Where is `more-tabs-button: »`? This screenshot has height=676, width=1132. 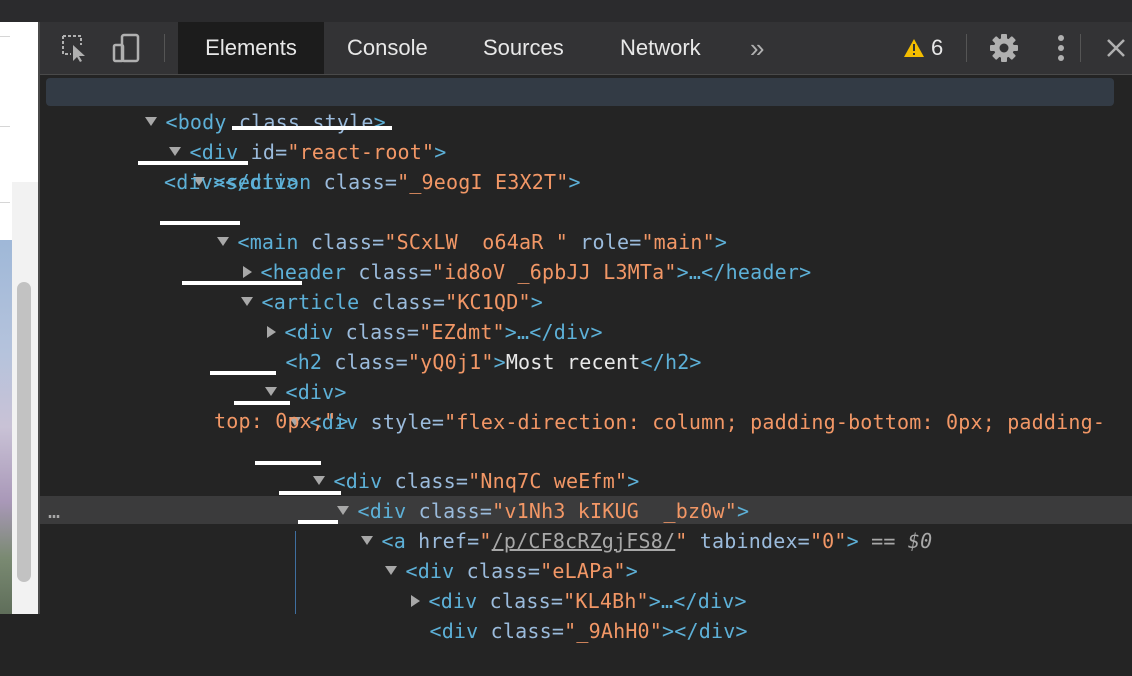 more-tabs-button: » is located at coordinates (757, 48).